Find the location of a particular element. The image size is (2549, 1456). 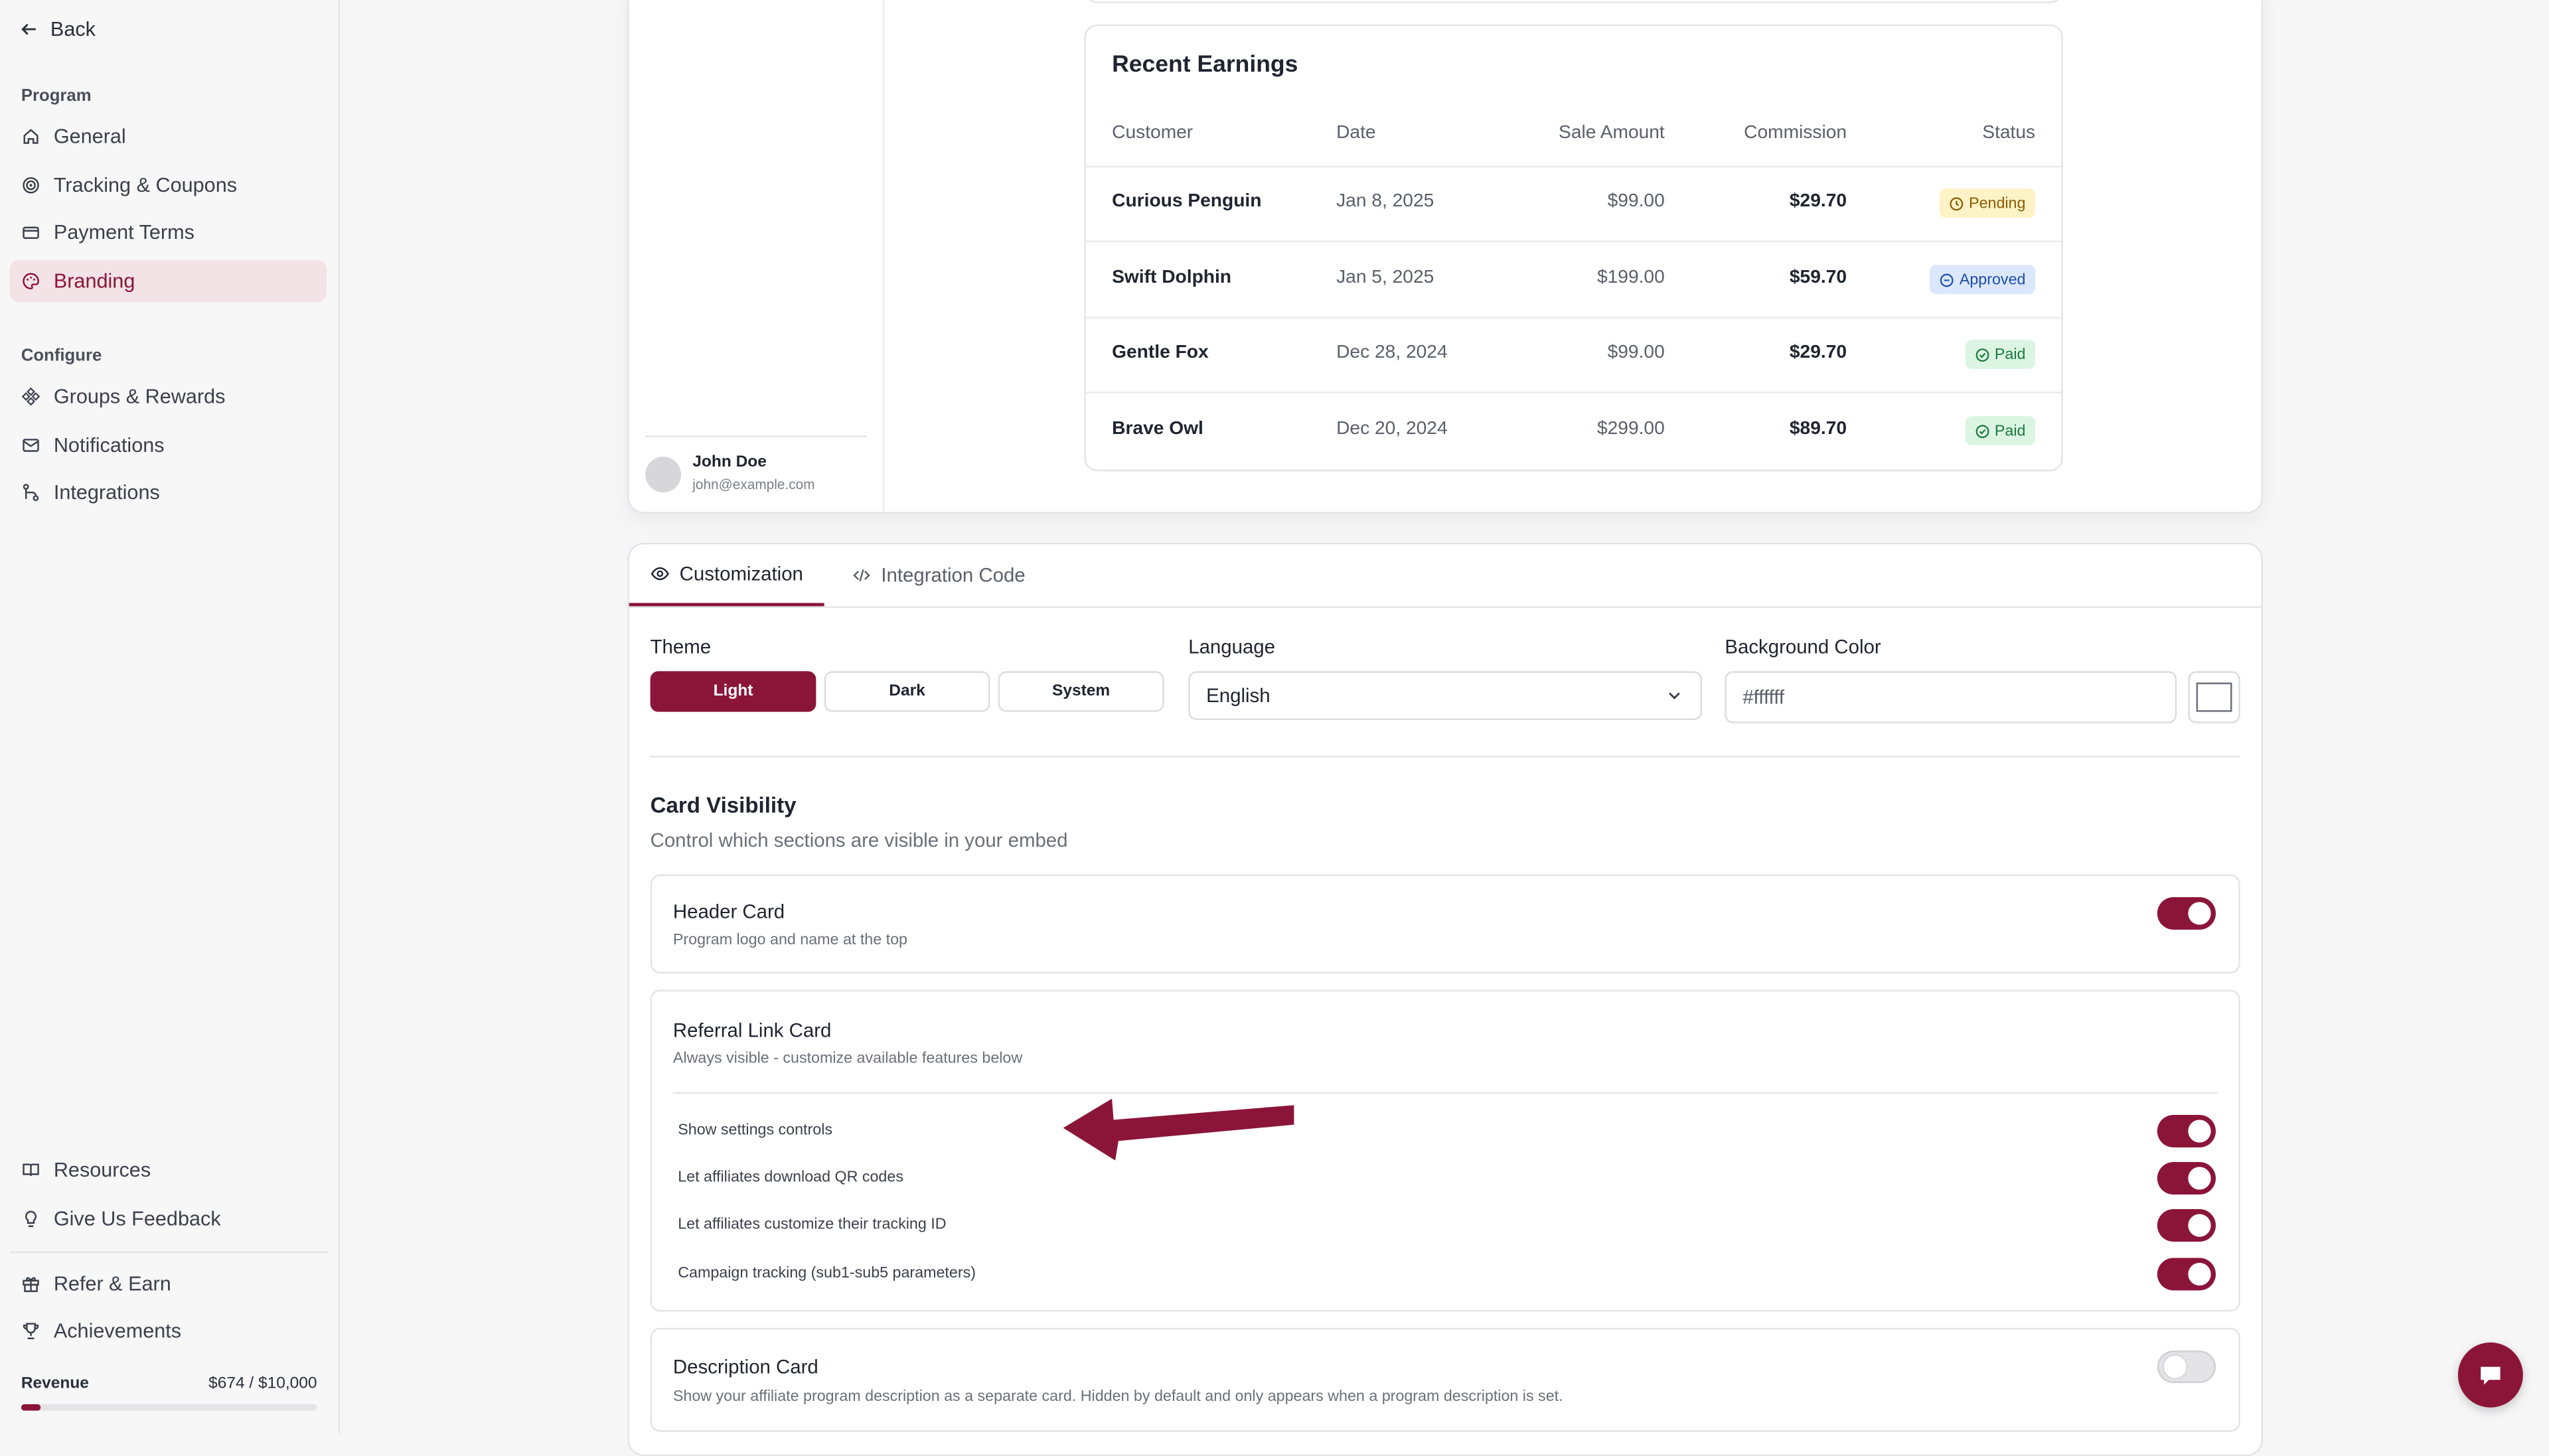

background-color-label: Background Color is located at coordinates (1803, 646).